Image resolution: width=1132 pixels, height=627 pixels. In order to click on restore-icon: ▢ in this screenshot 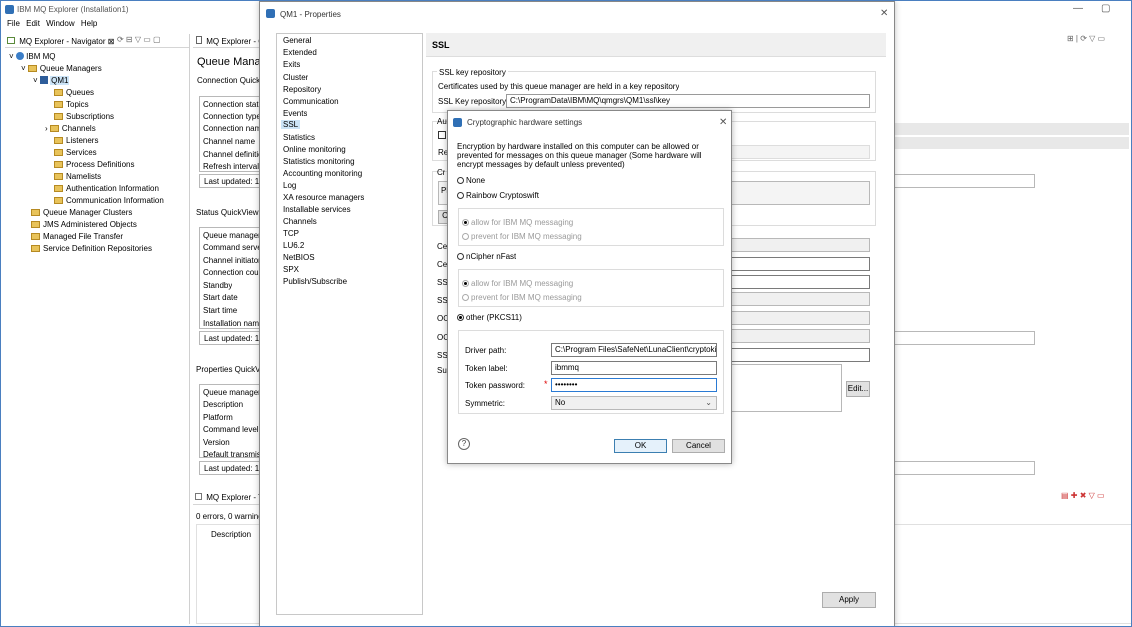, I will do `click(1105, 8)`.